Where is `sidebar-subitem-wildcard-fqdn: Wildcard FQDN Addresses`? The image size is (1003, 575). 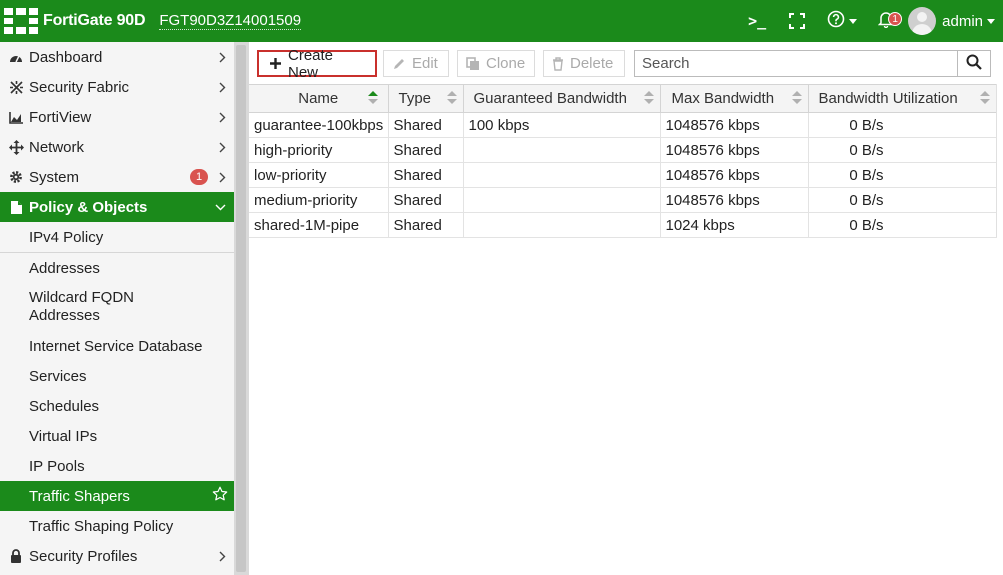
sidebar-subitem-wildcard-fqdn: Wildcard FQDN Addresses is located at coordinates (117, 307).